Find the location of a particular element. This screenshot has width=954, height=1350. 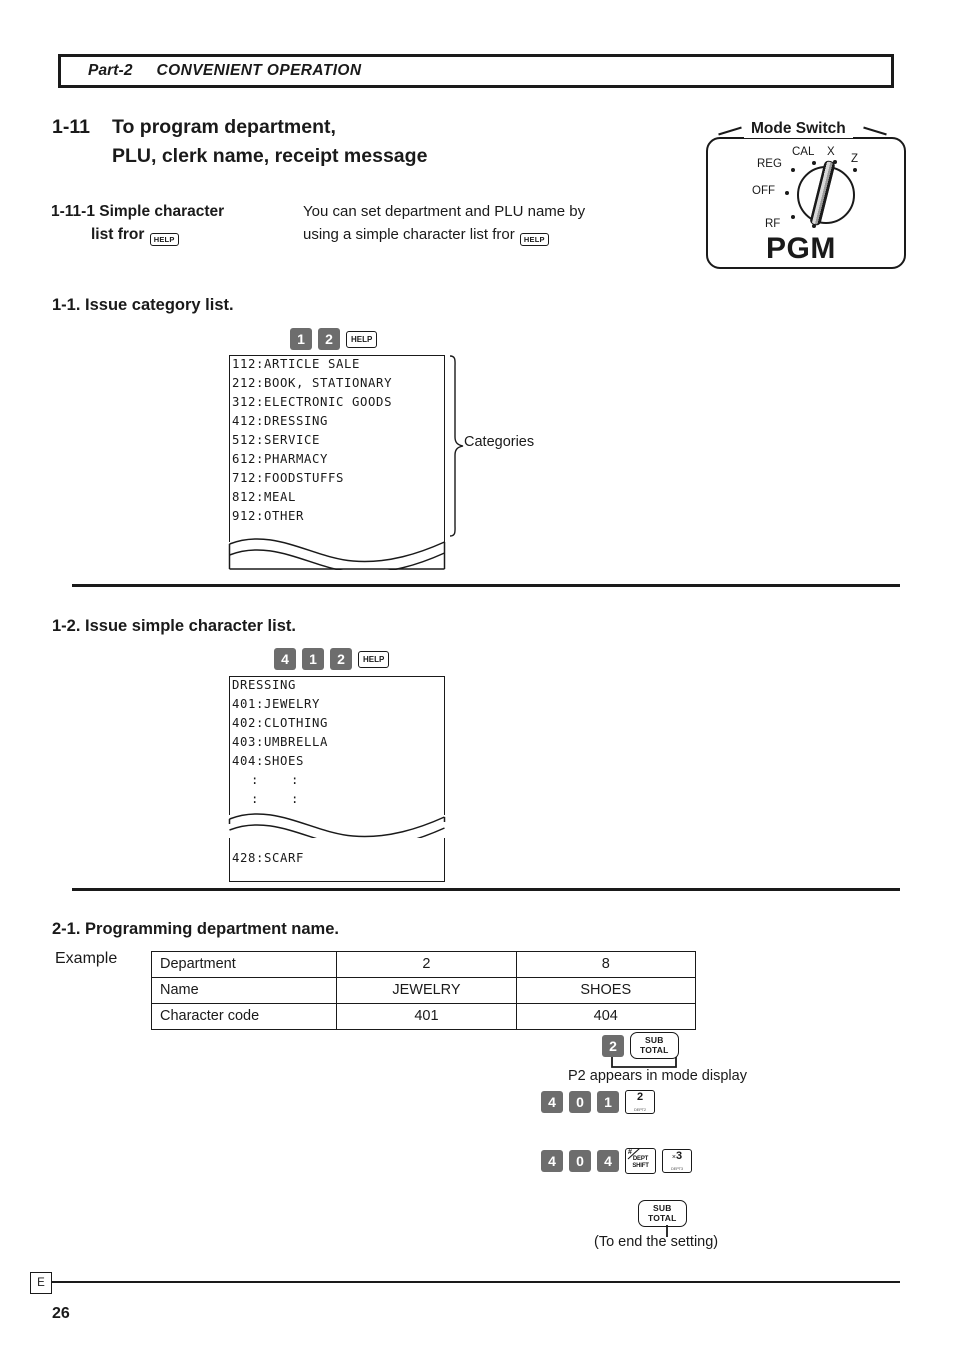

table-cell-value: 2 is located at coordinates (426, 964).